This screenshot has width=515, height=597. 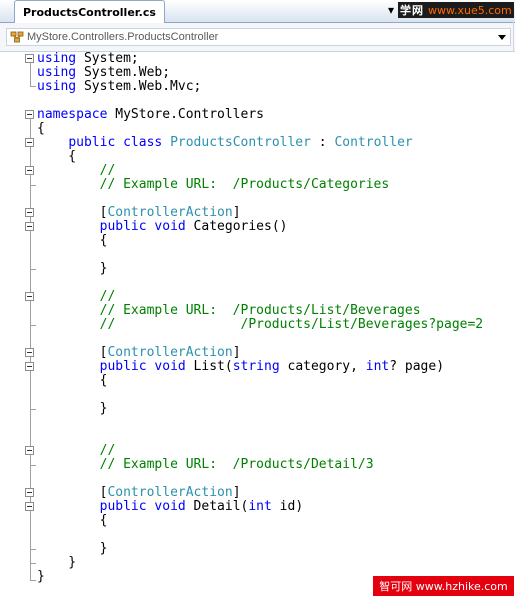 I want to click on code-line: public void Categories(), so click(x=260, y=227).